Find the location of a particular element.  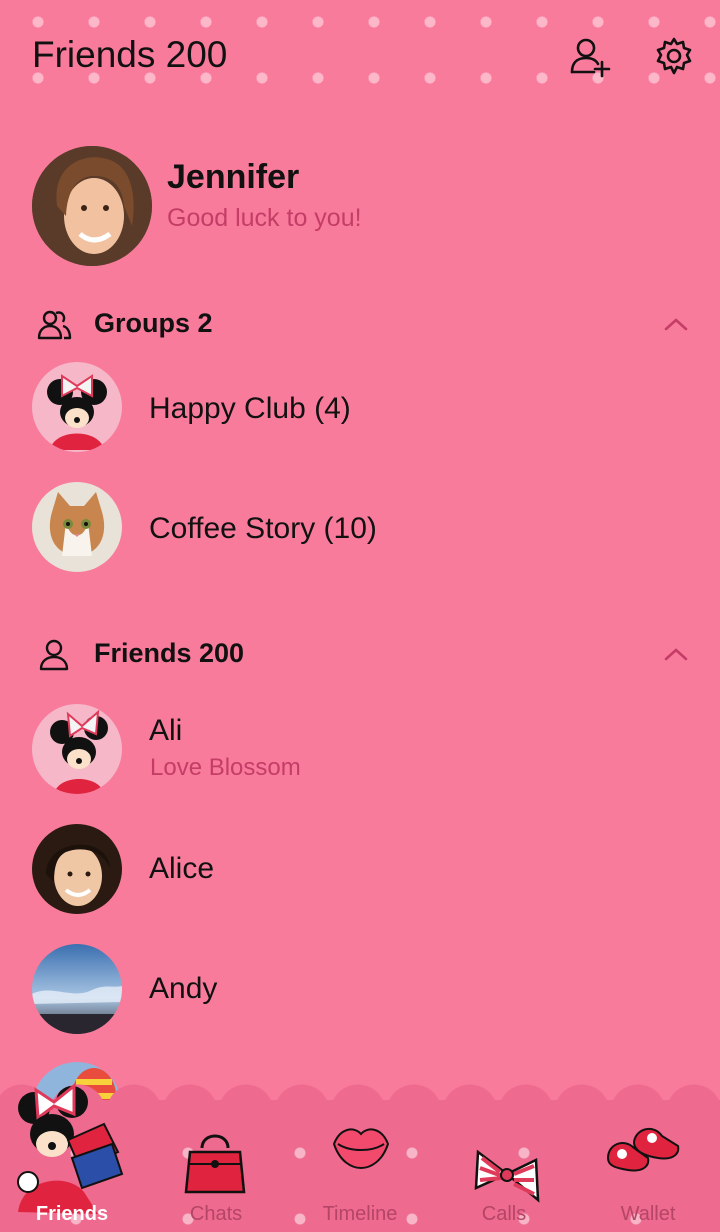

page-title: Friends 200 is located at coordinates (130, 54).